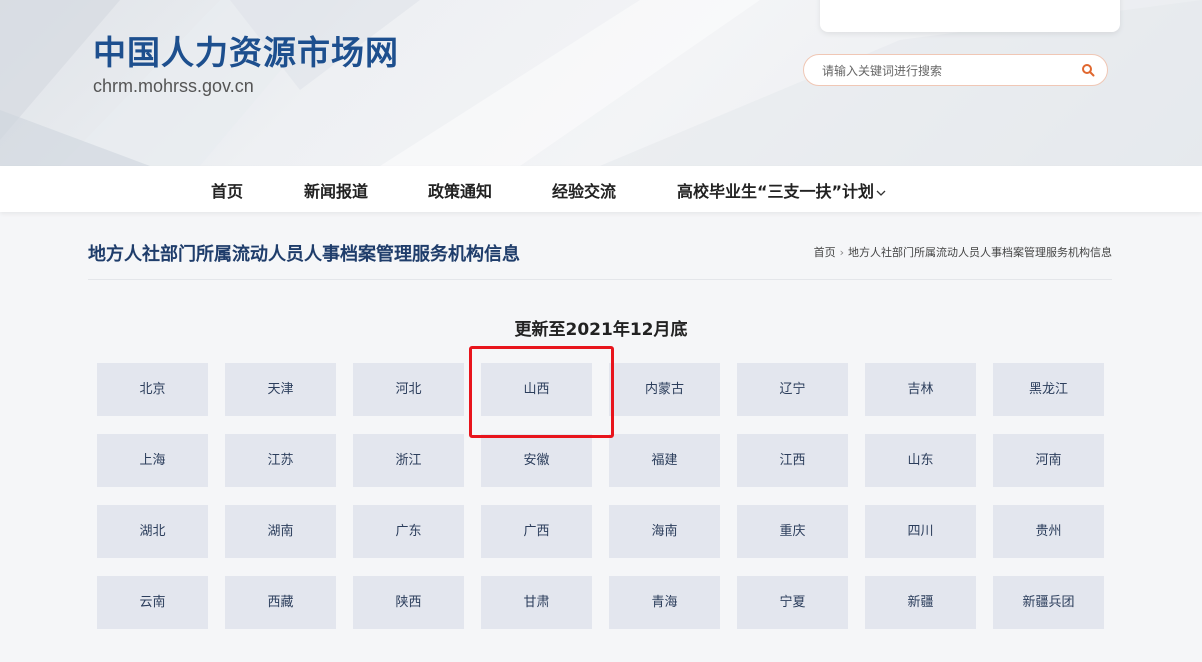  I want to click on province-button: 重庆, so click(792, 531).